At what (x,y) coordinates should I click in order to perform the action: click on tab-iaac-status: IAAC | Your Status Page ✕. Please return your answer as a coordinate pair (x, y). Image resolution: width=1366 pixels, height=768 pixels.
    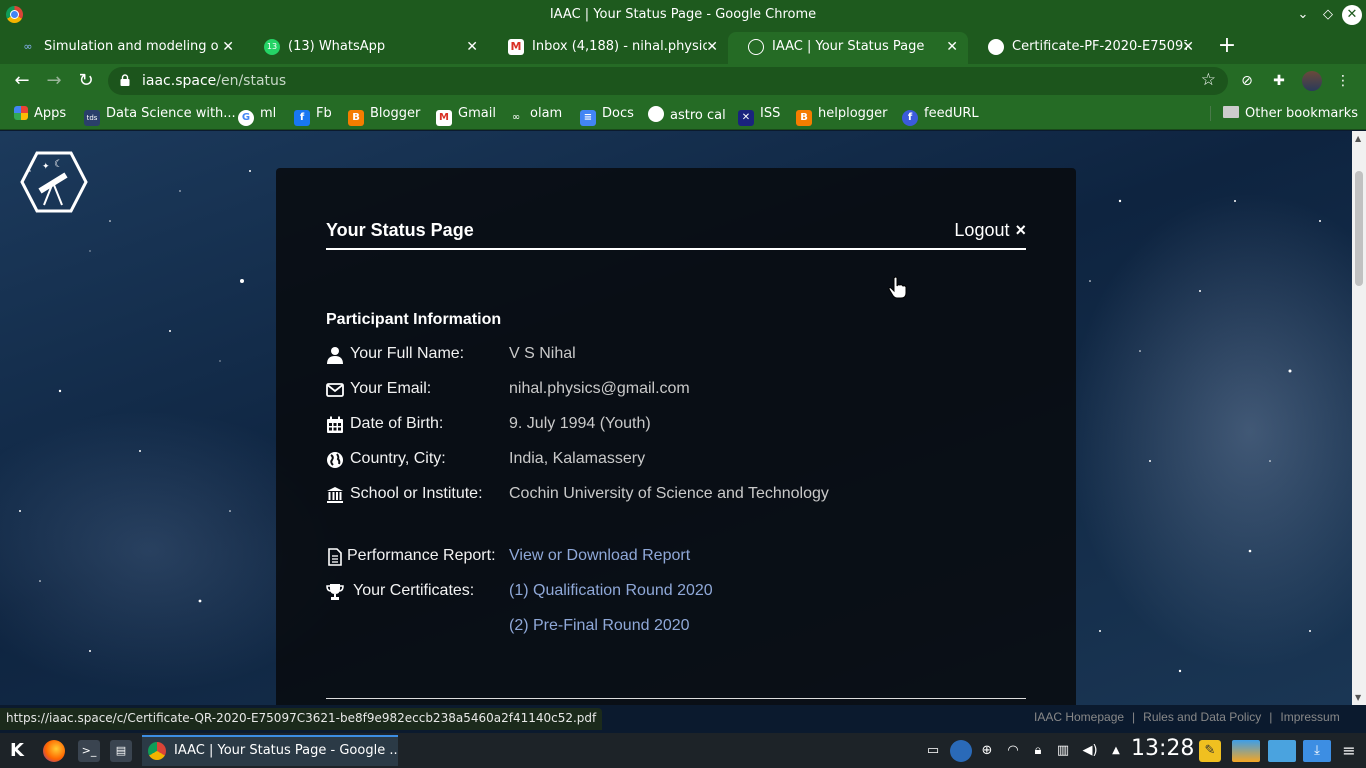
    Looking at the image, I should click on (848, 48).